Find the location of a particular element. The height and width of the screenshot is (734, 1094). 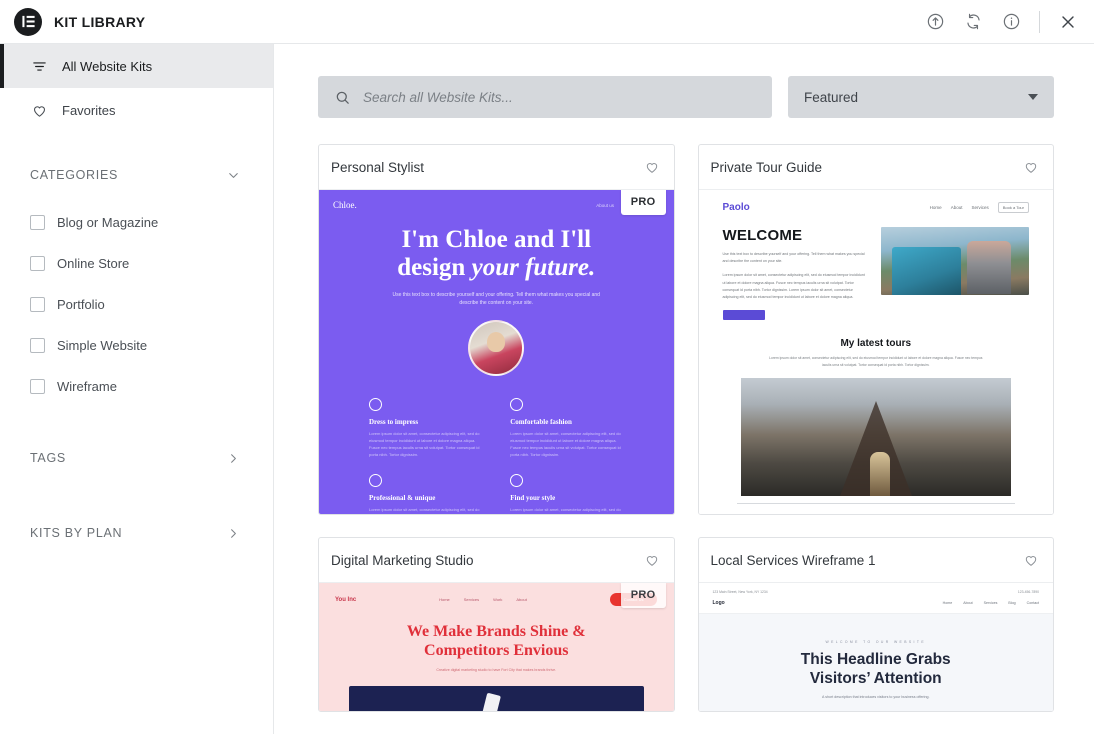

category-blog-or-magazine: Blog or Magazine is located at coordinates (136, 222).